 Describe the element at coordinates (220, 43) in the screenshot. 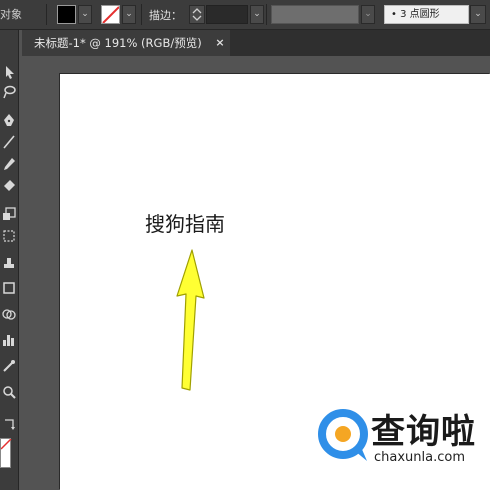

I see `close-icon: ×` at that location.